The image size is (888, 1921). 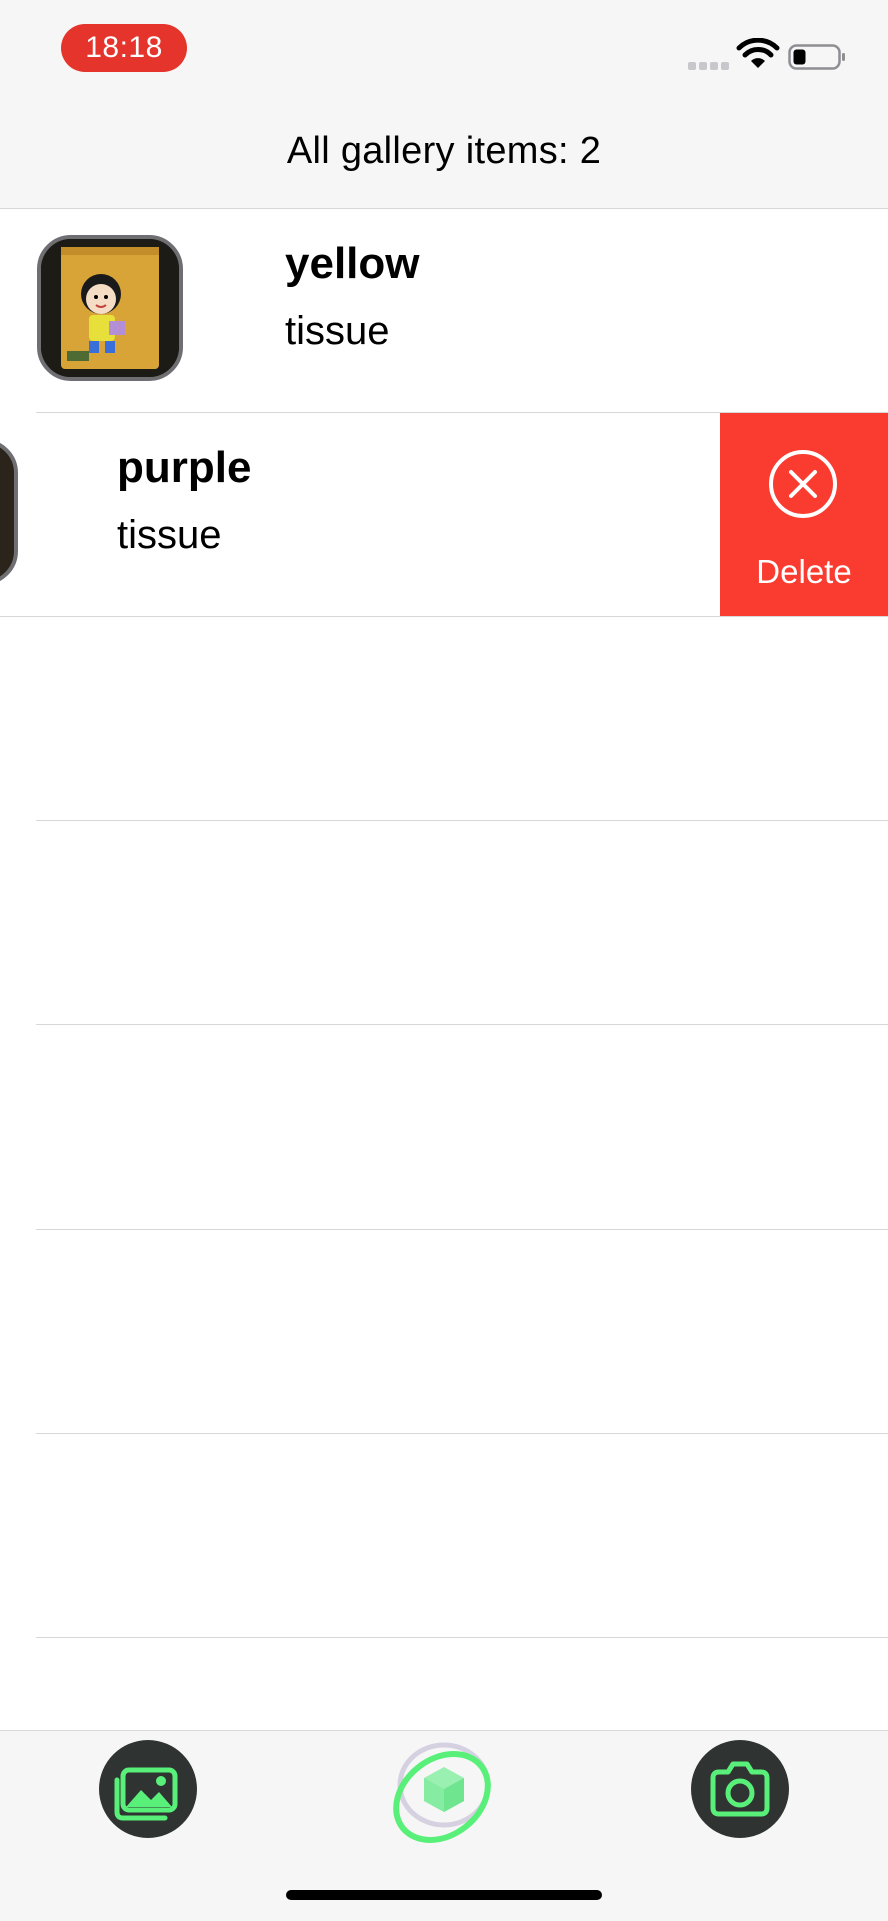 I want to click on delete-button: Delete, so click(x=804, y=515).